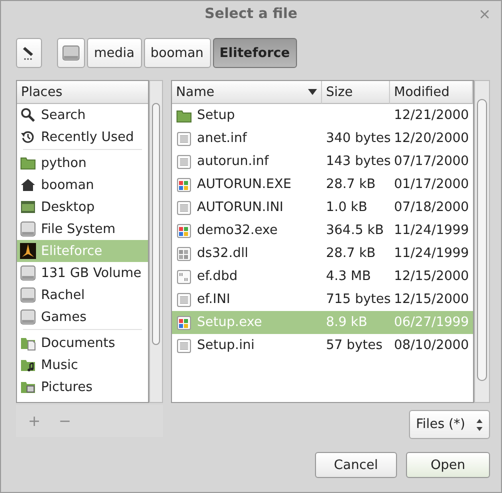  I want to click on music-folder-icon, so click(28, 365).